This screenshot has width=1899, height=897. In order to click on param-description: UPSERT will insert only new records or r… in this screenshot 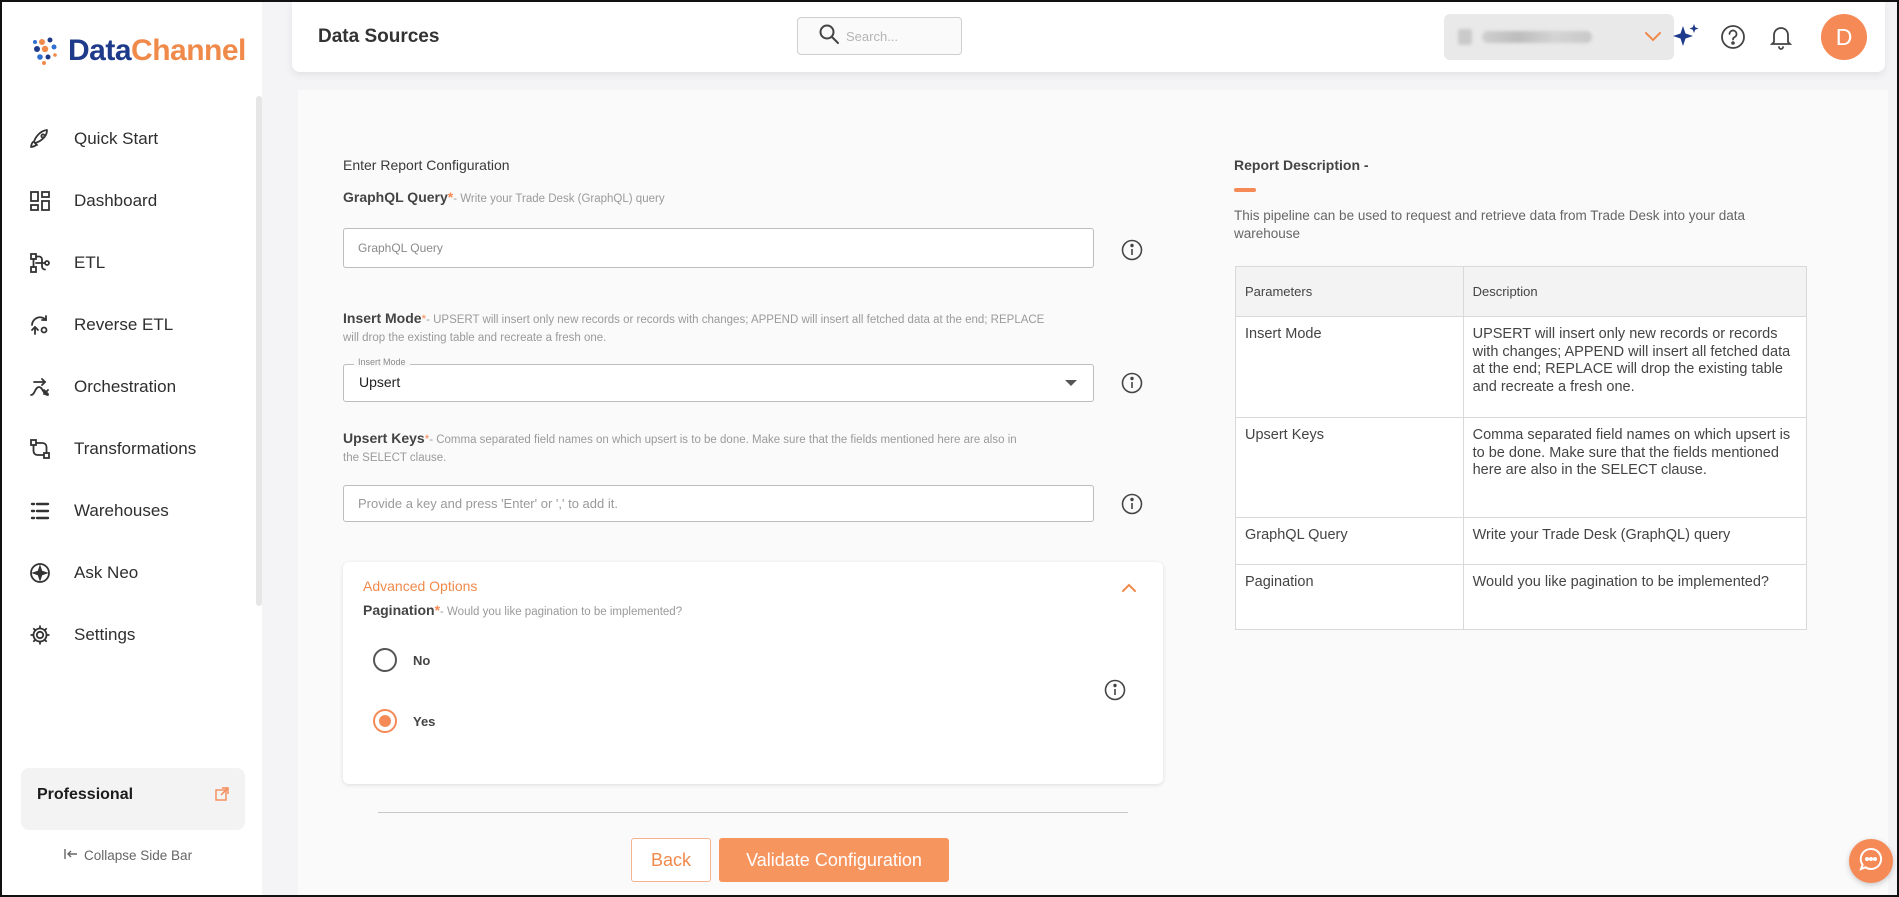, I will do `click(1635, 367)`.